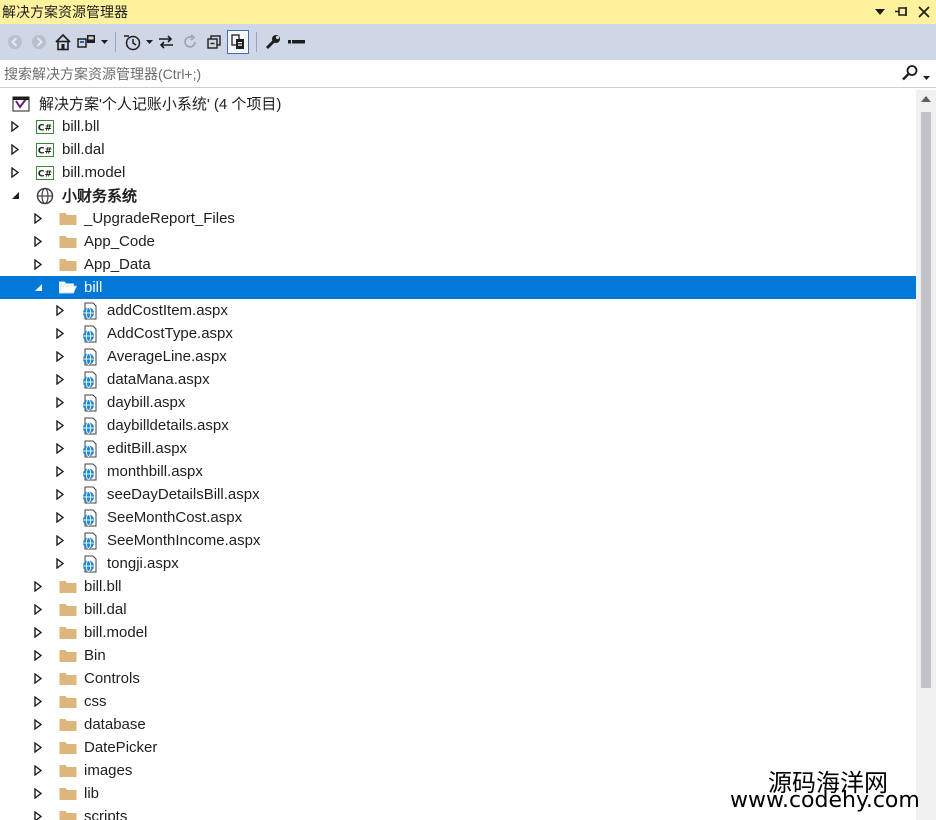  I want to click on tree-item: addCostItem.aspx, so click(458, 310).